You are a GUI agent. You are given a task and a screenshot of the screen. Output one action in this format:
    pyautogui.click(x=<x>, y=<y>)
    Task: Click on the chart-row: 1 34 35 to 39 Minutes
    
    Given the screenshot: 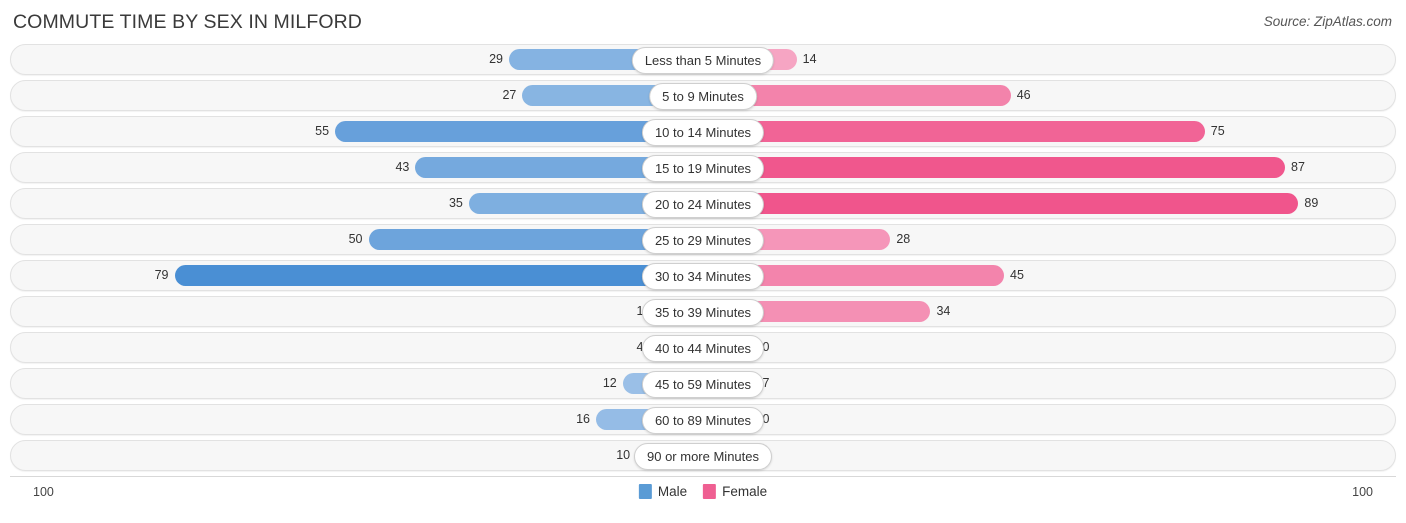 What is the action you would take?
    pyautogui.click(x=703, y=311)
    